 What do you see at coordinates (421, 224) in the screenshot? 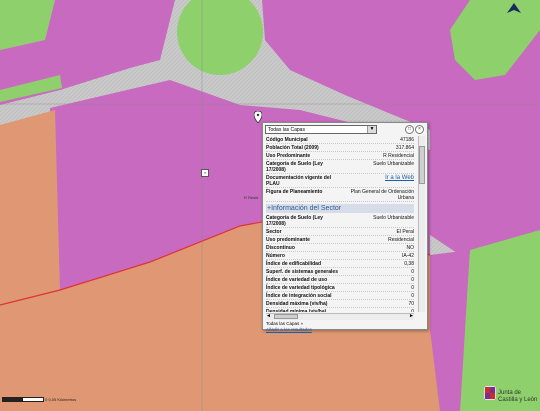
I see `popup-vertical-scrollbar` at bounding box center [421, 224].